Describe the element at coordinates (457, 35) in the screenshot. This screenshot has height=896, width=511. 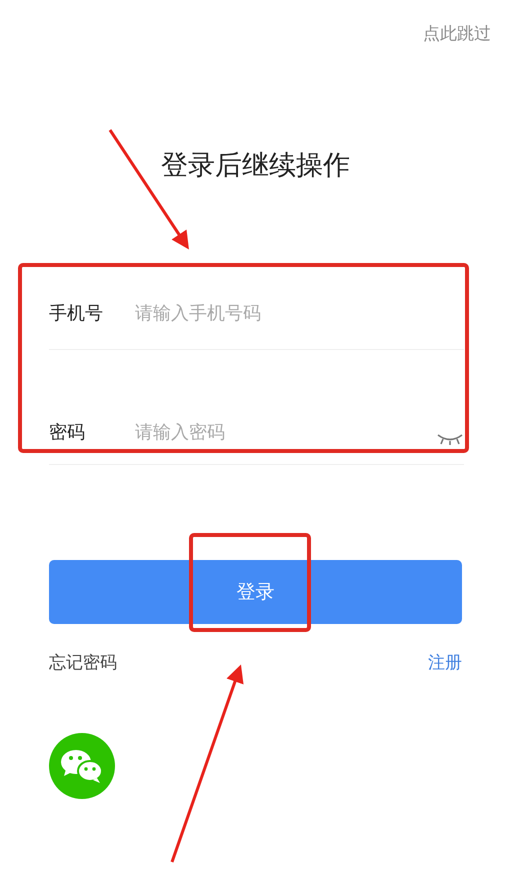
I see `skip-link: 点此跳过` at that location.